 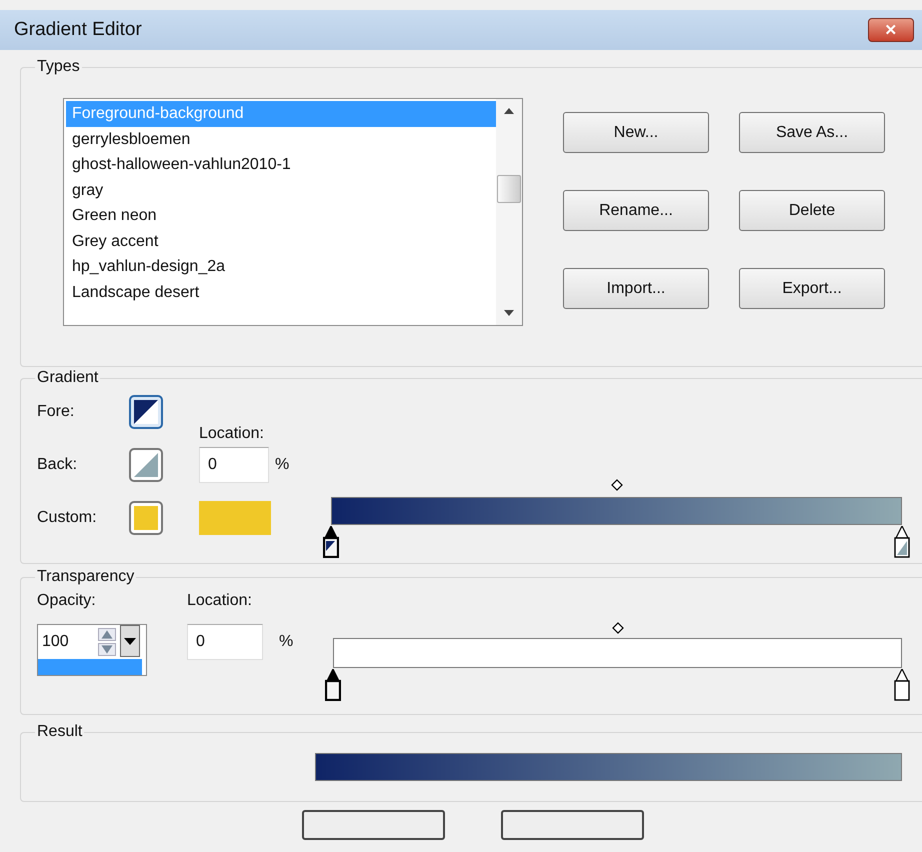 What do you see at coordinates (58, 67) in the screenshot?
I see `group-label: Types` at bounding box center [58, 67].